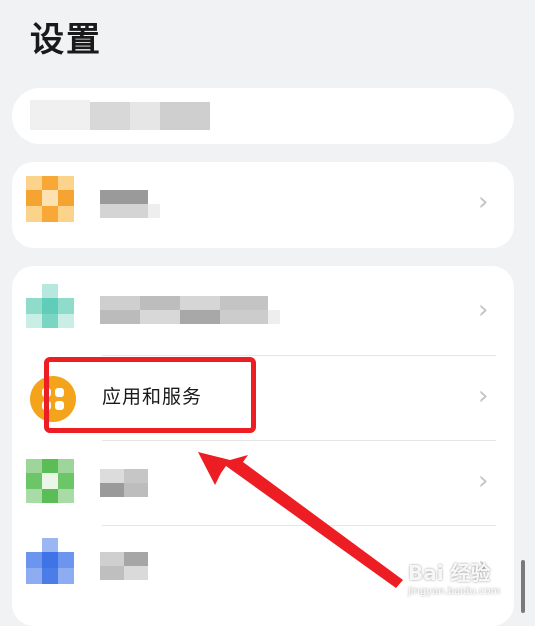 The height and width of the screenshot is (626, 535). Describe the element at coordinates (300, 520) in the screenshot. I see `red-arrow-annotation` at that location.